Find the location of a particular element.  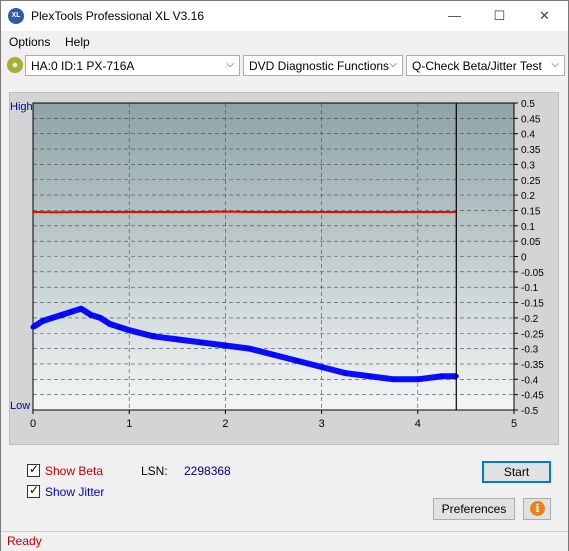

minimize-button: — is located at coordinates (454, 16).